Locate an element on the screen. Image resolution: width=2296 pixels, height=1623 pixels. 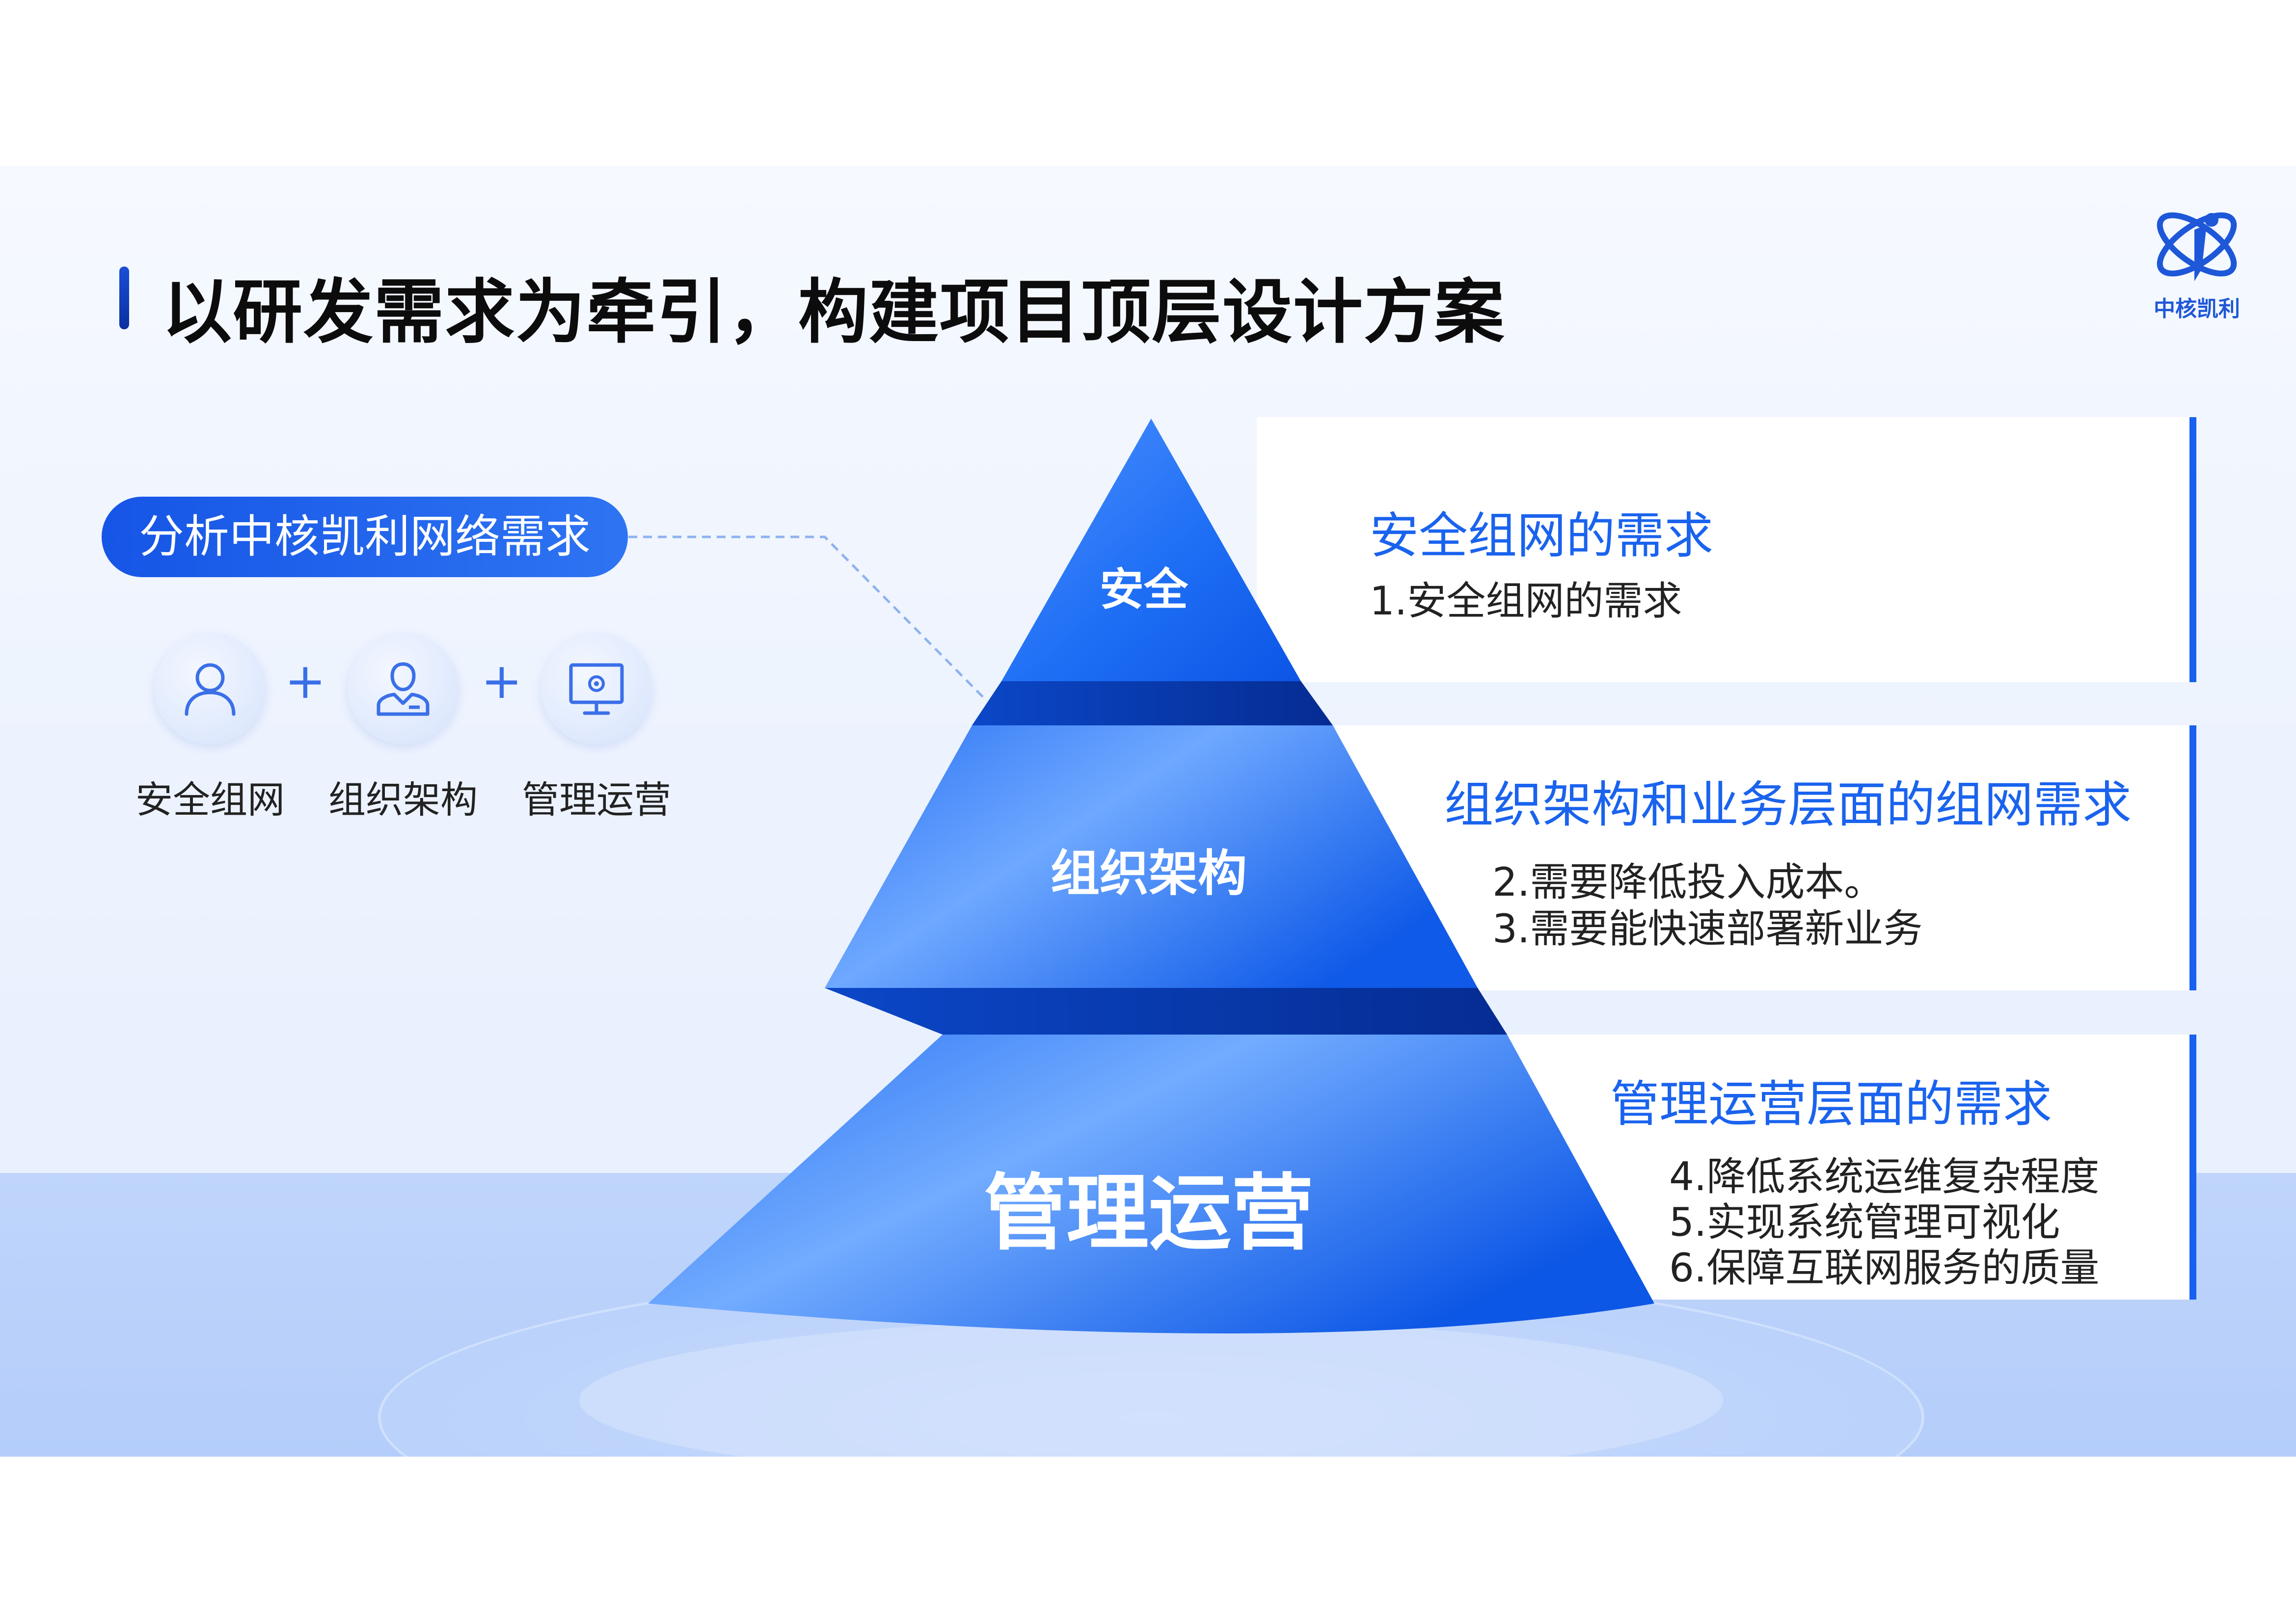
tier-label-middle: 组织架构 is located at coordinates (1149, 873).